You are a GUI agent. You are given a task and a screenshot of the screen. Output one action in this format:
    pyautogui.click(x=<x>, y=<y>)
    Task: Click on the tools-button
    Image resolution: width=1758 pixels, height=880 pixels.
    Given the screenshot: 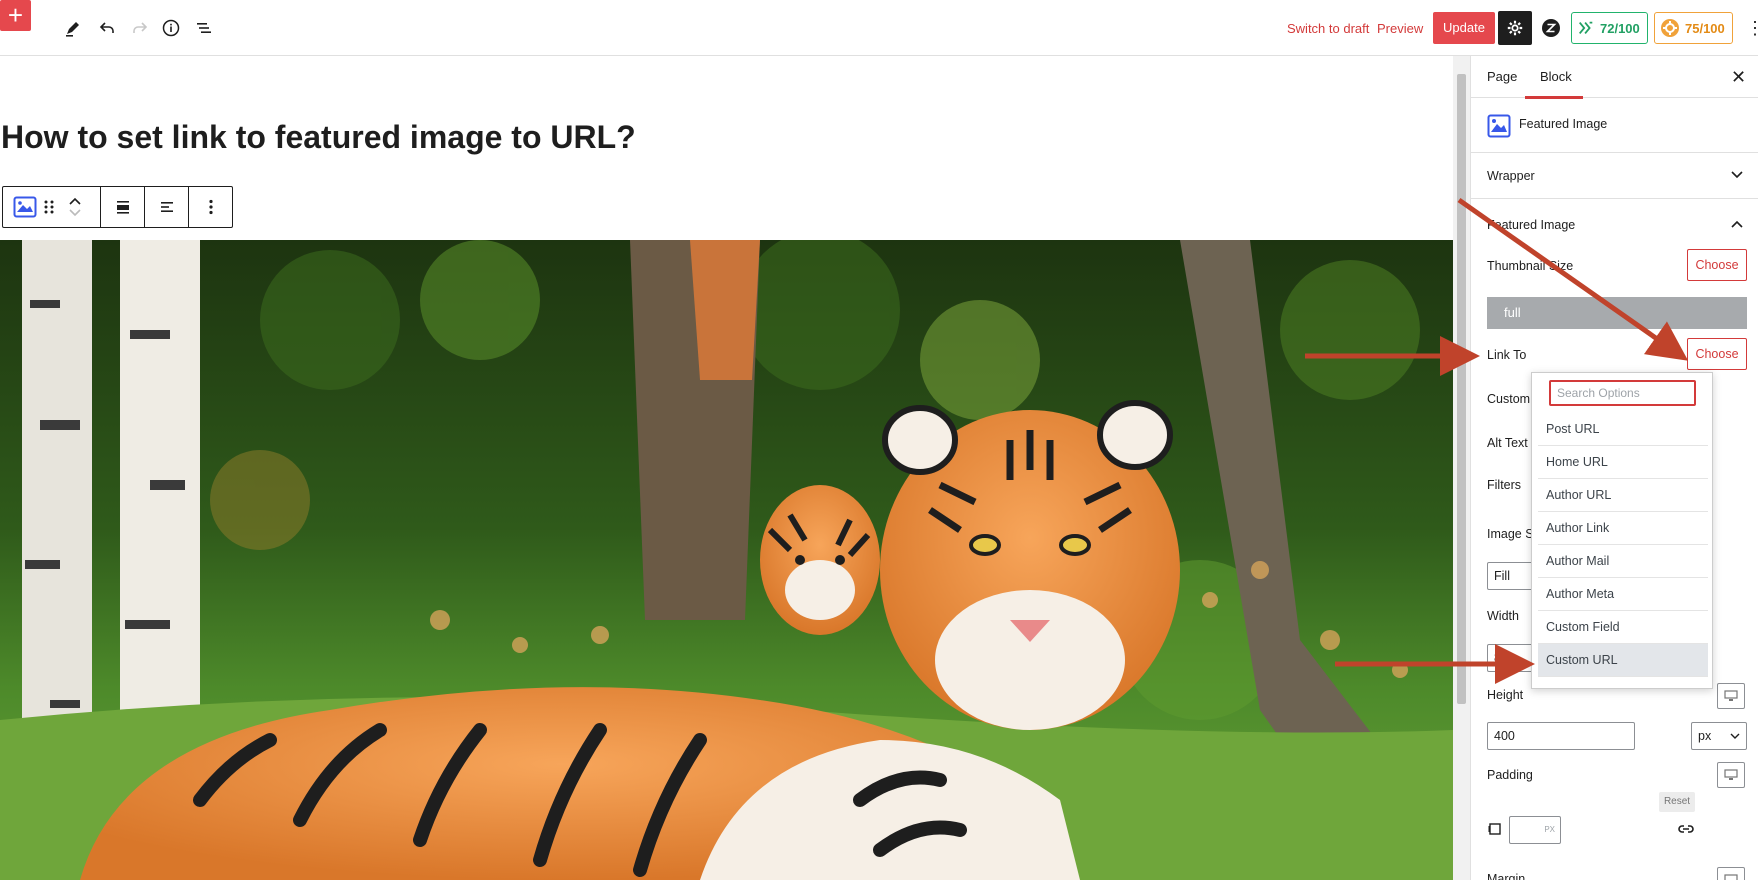 What is the action you would take?
    pyautogui.click(x=73, y=28)
    